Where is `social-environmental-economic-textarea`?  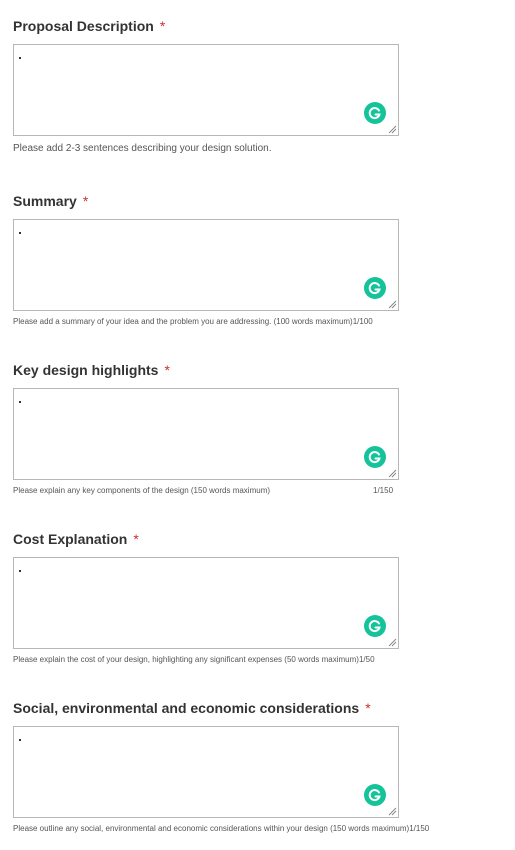
social-environmental-economic-textarea is located at coordinates (206, 772).